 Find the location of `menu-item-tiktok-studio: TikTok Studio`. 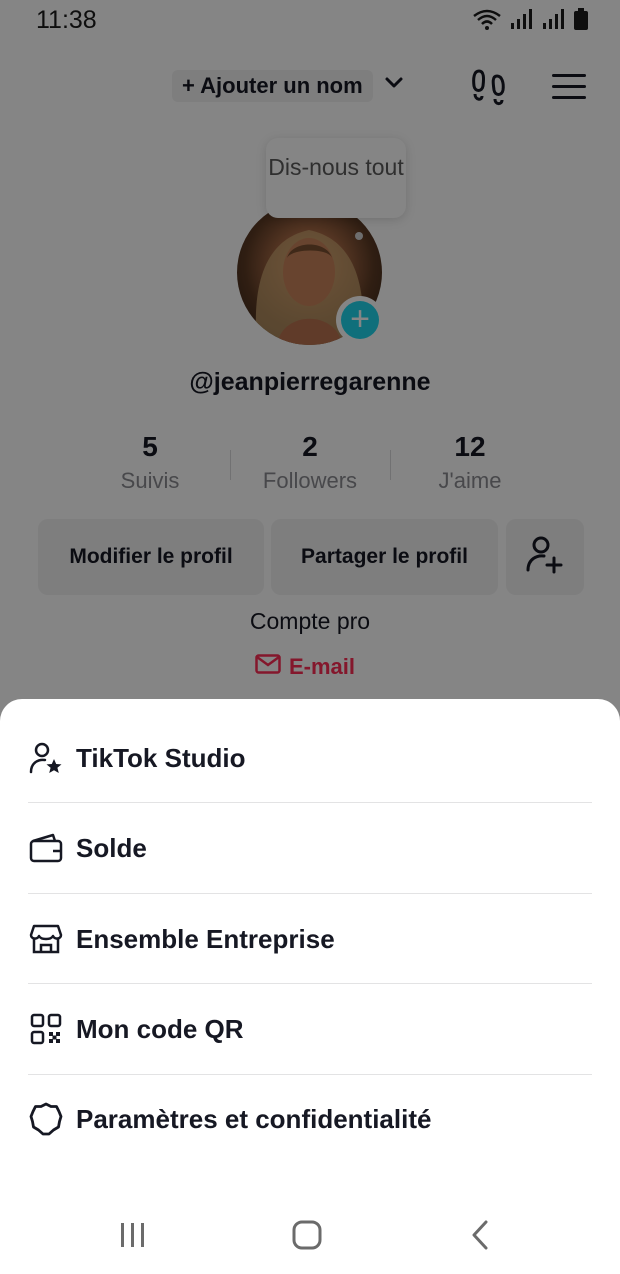

menu-item-tiktok-studio: TikTok Studio is located at coordinates (310, 758).